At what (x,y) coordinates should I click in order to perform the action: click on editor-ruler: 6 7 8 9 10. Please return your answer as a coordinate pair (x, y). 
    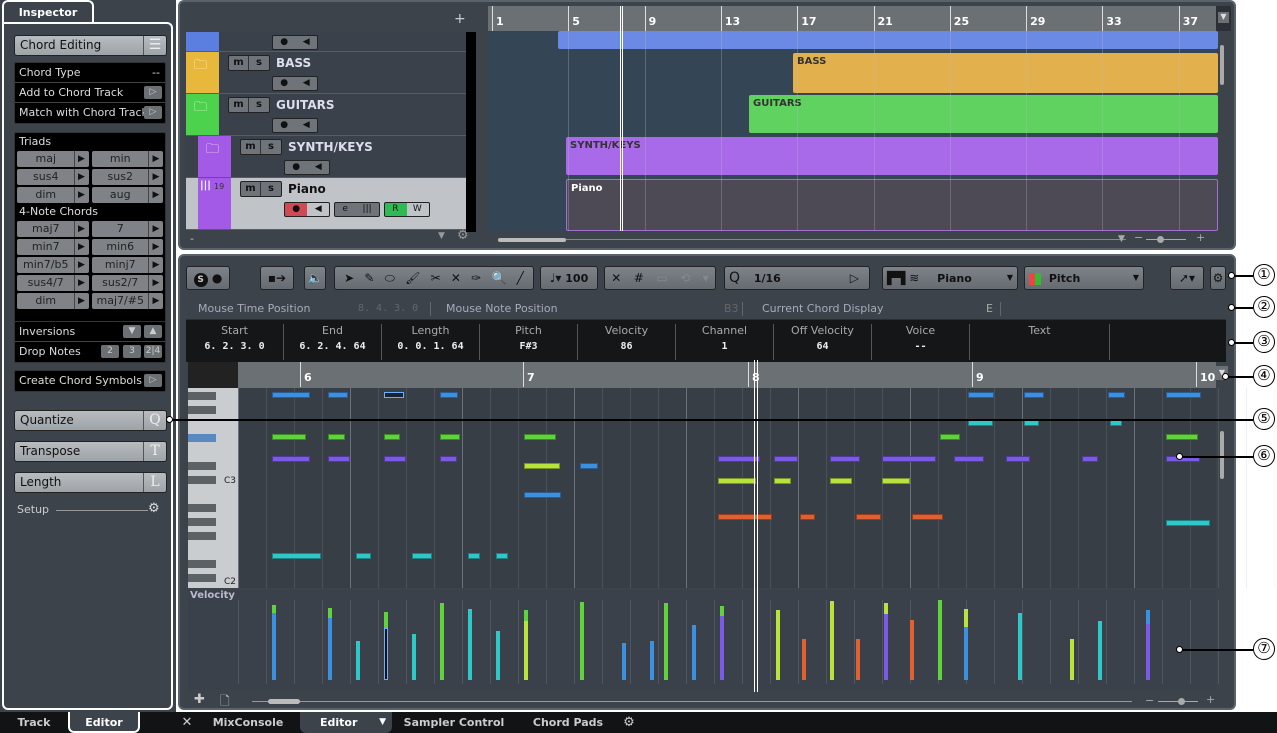
    Looking at the image, I should click on (727, 375).